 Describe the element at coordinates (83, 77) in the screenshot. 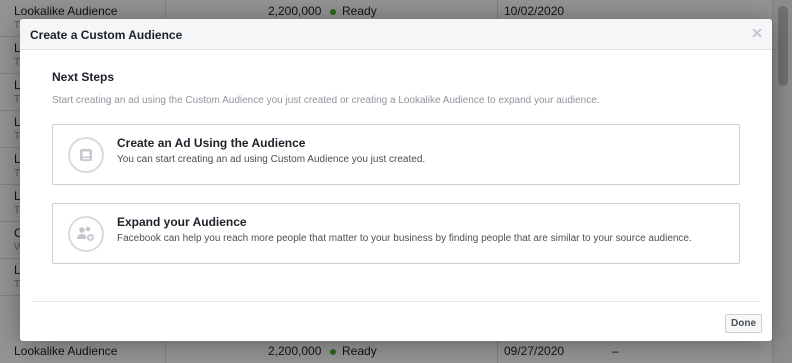

I see `next-steps-title: Next Steps` at that location.